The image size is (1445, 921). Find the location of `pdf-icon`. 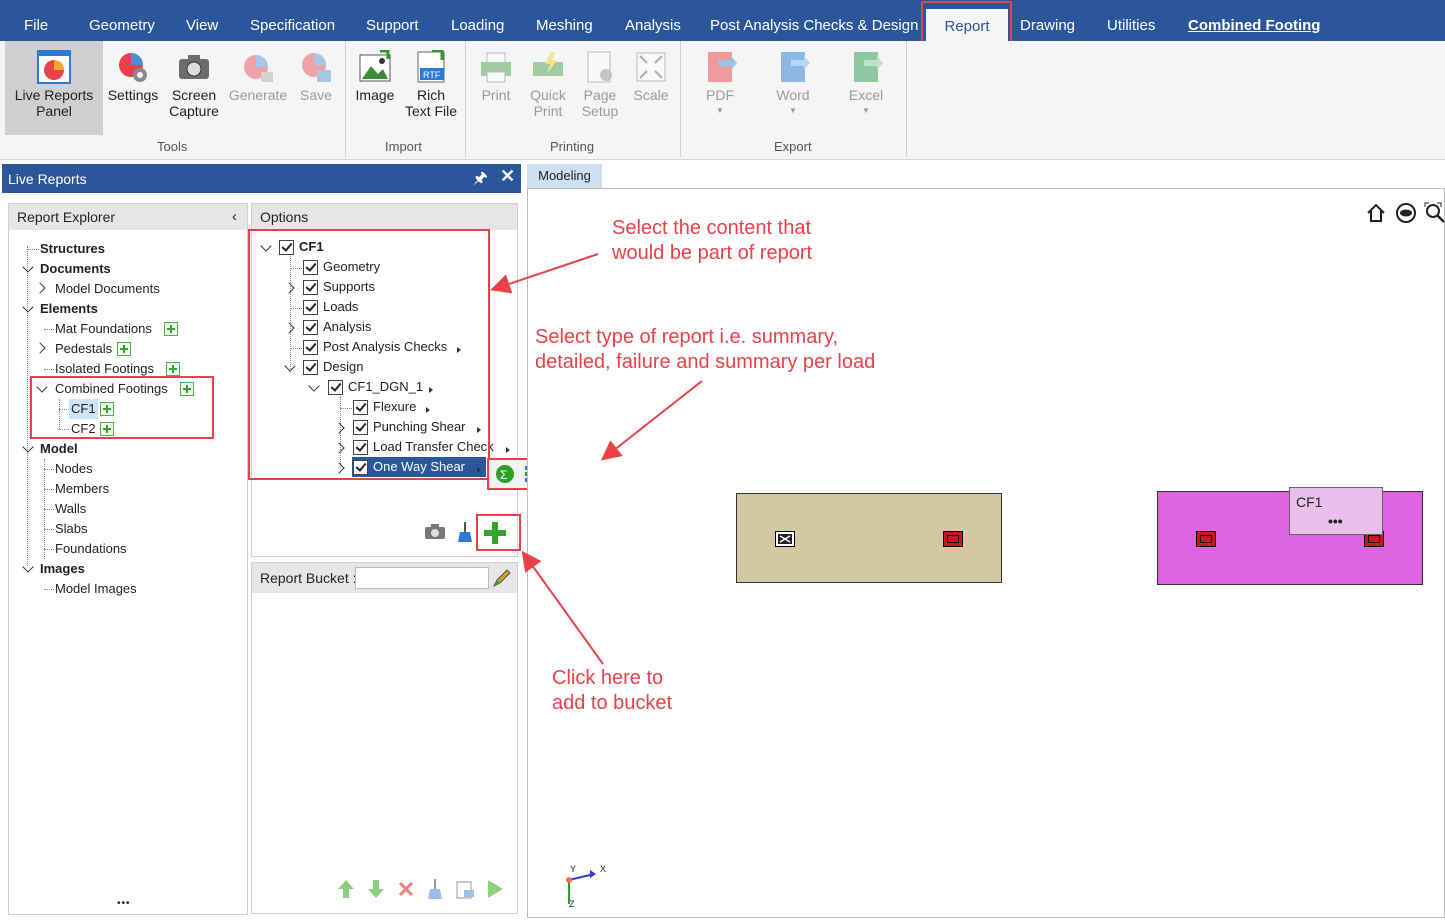

pdf-icon is located at coordinates (720, 67).